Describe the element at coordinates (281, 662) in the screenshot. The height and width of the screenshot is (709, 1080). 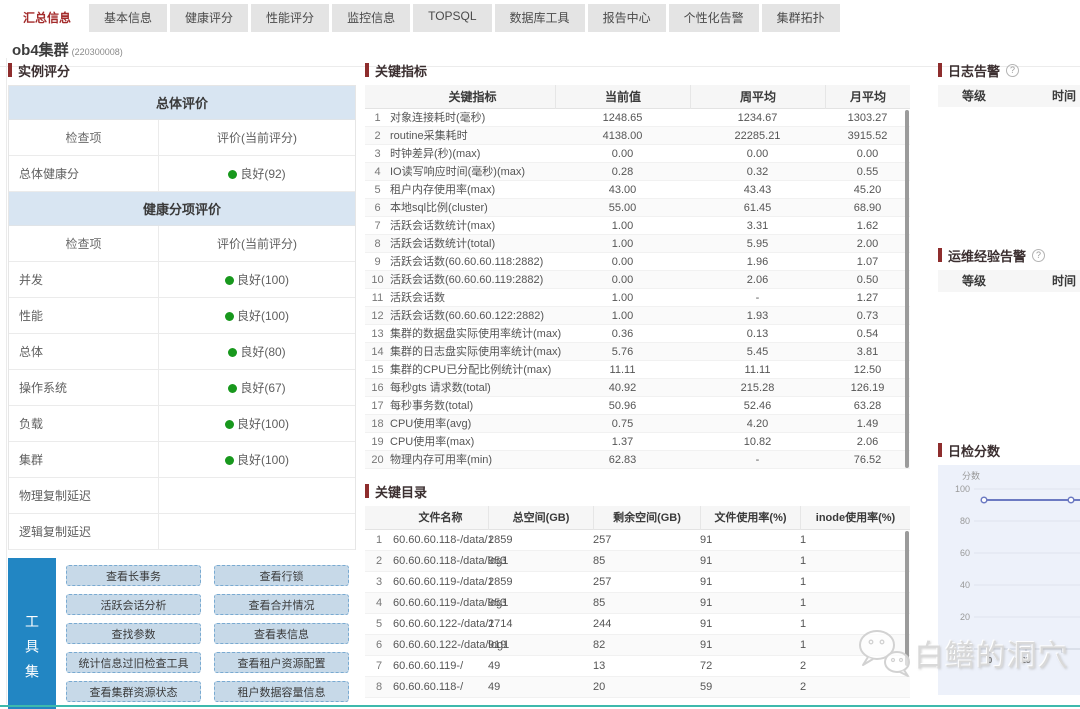
I see `tool-button-7: 查看租户资源配置` at that location.